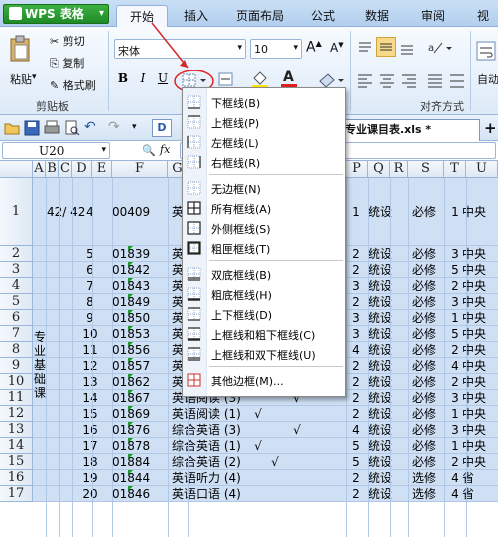 The height and width of the screenshot is (537, 498). Describe the element at coordinates (138, 382) in the screenshot. I see `cell-e: 01862` at that location.